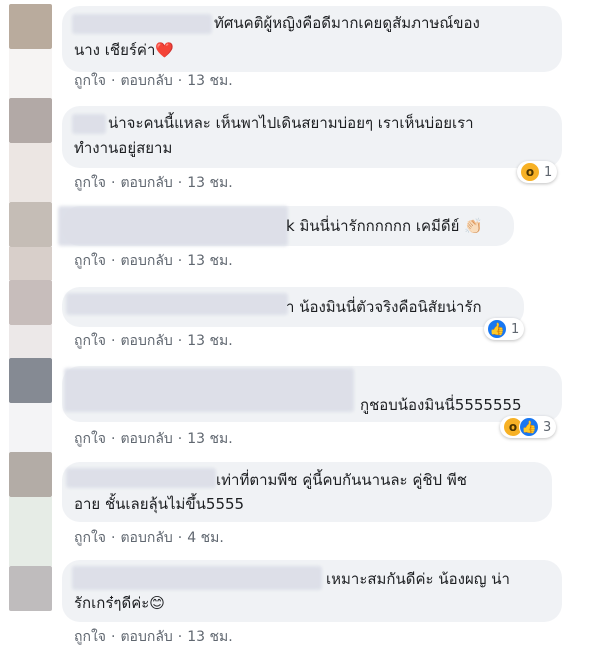  Describe the element at coordinates (530, 172) in the screenshot. I see `wow-icon: o` at that location.